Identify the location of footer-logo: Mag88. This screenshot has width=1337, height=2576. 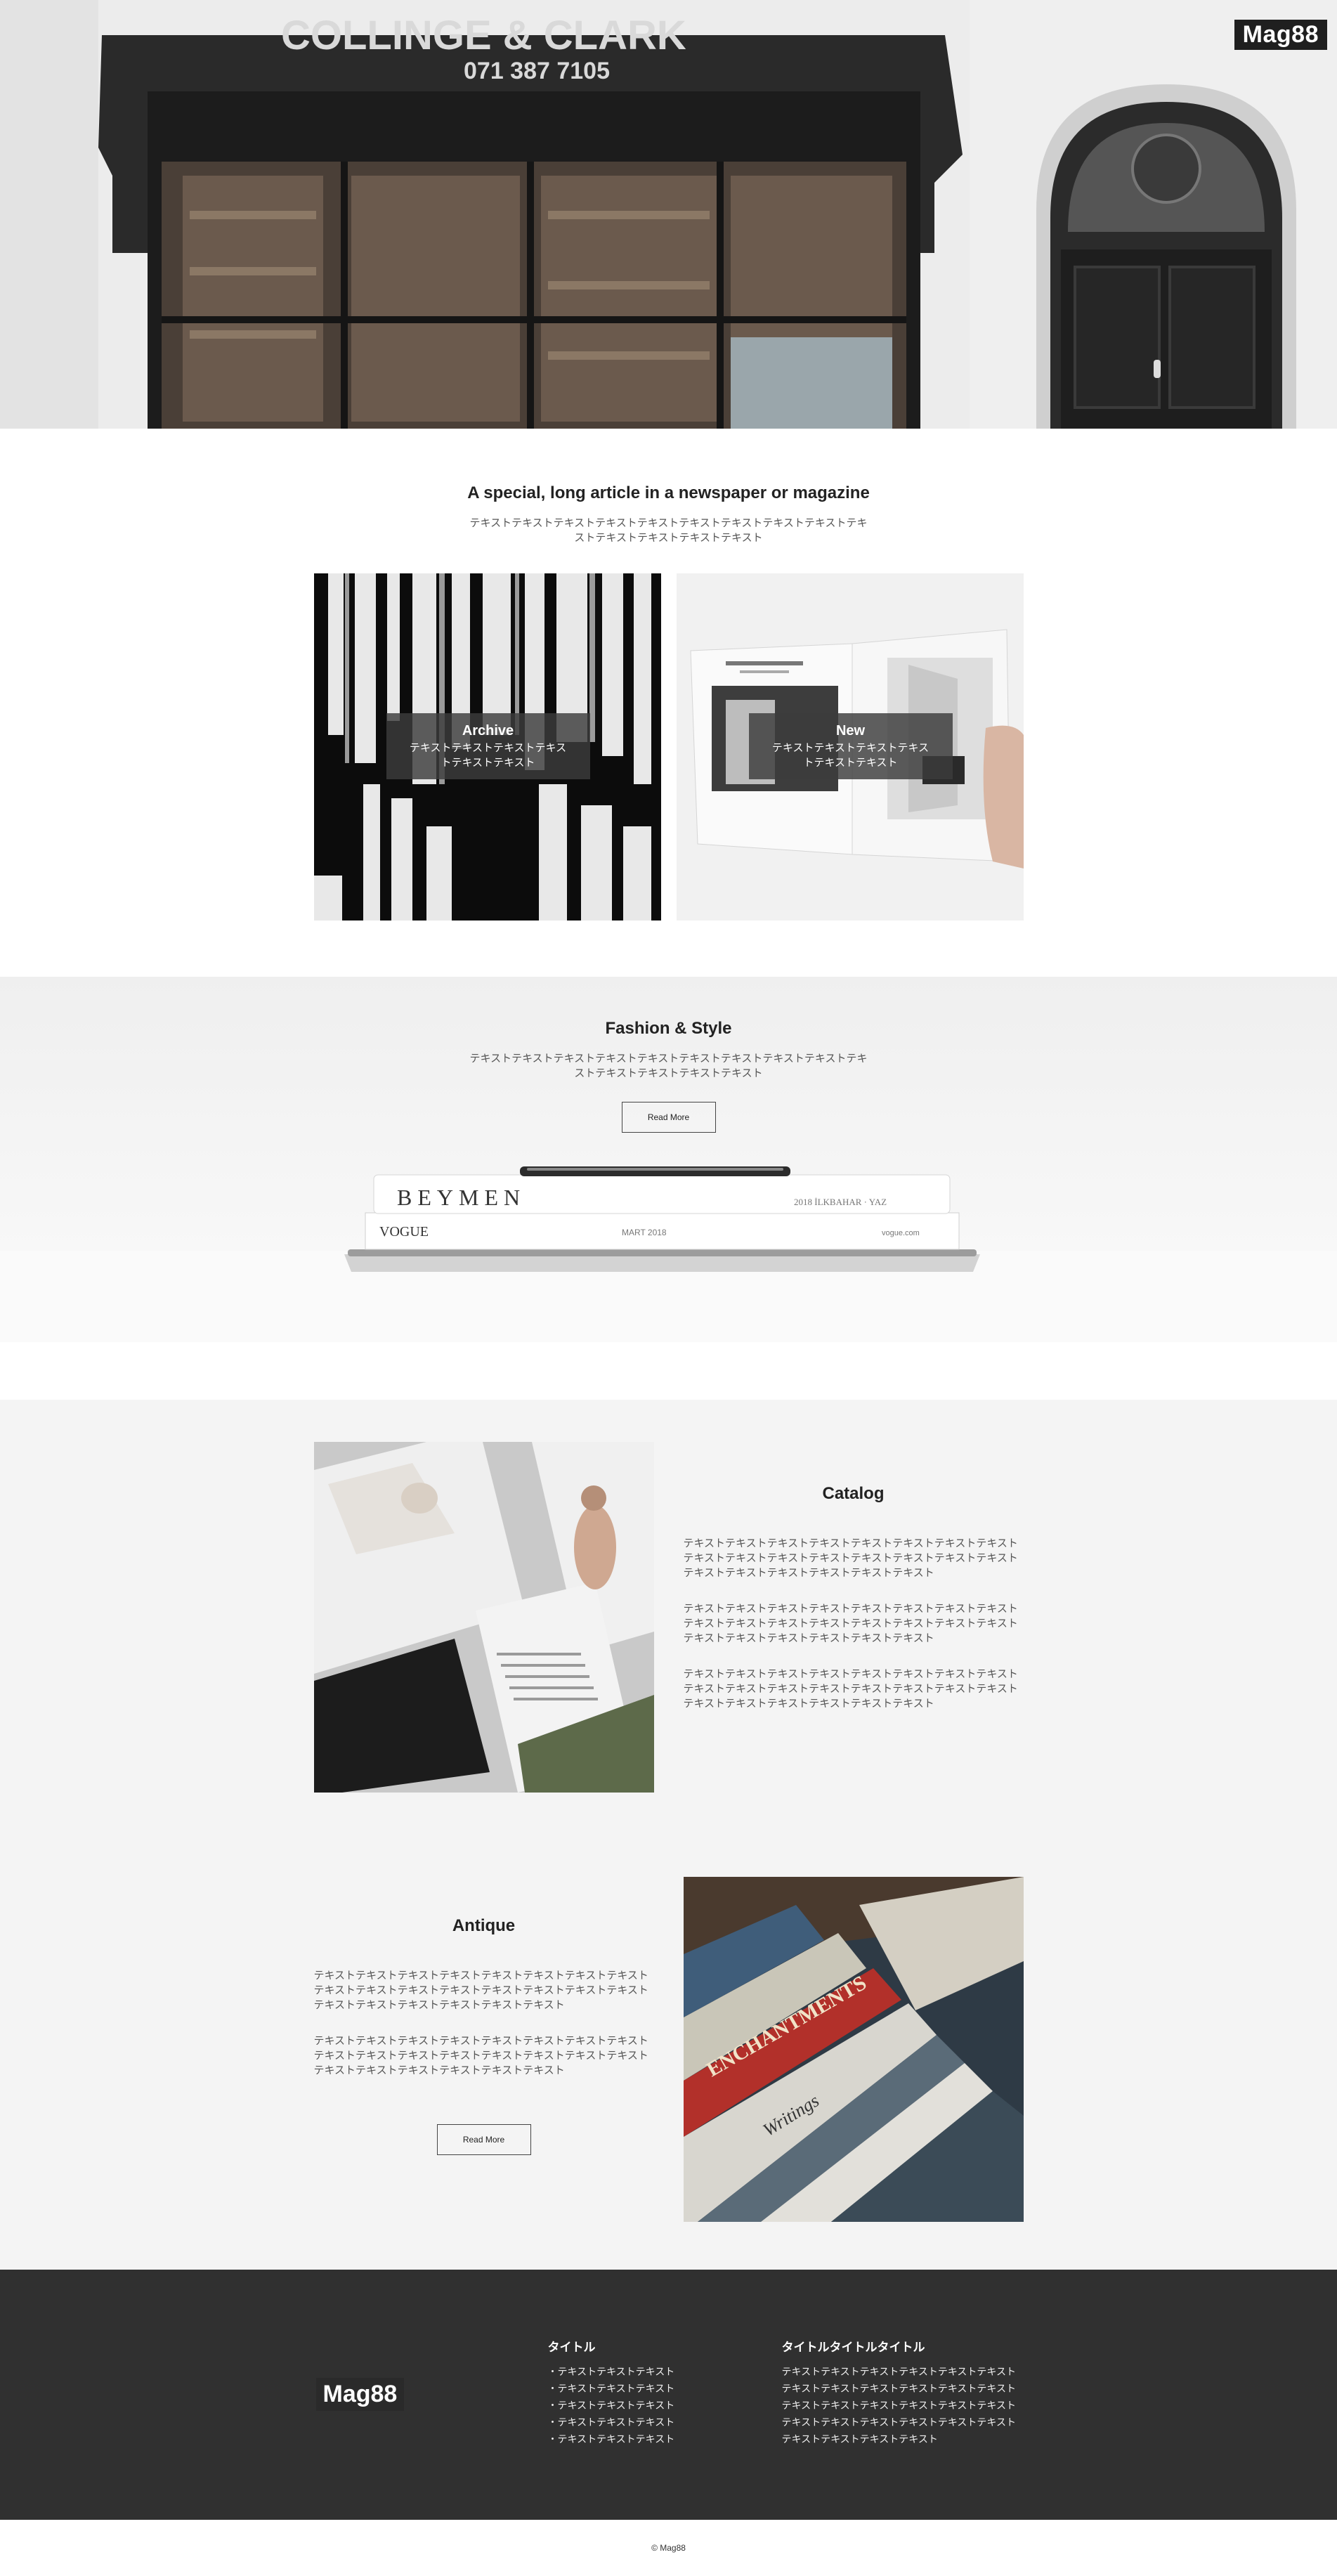
(360, 2394).